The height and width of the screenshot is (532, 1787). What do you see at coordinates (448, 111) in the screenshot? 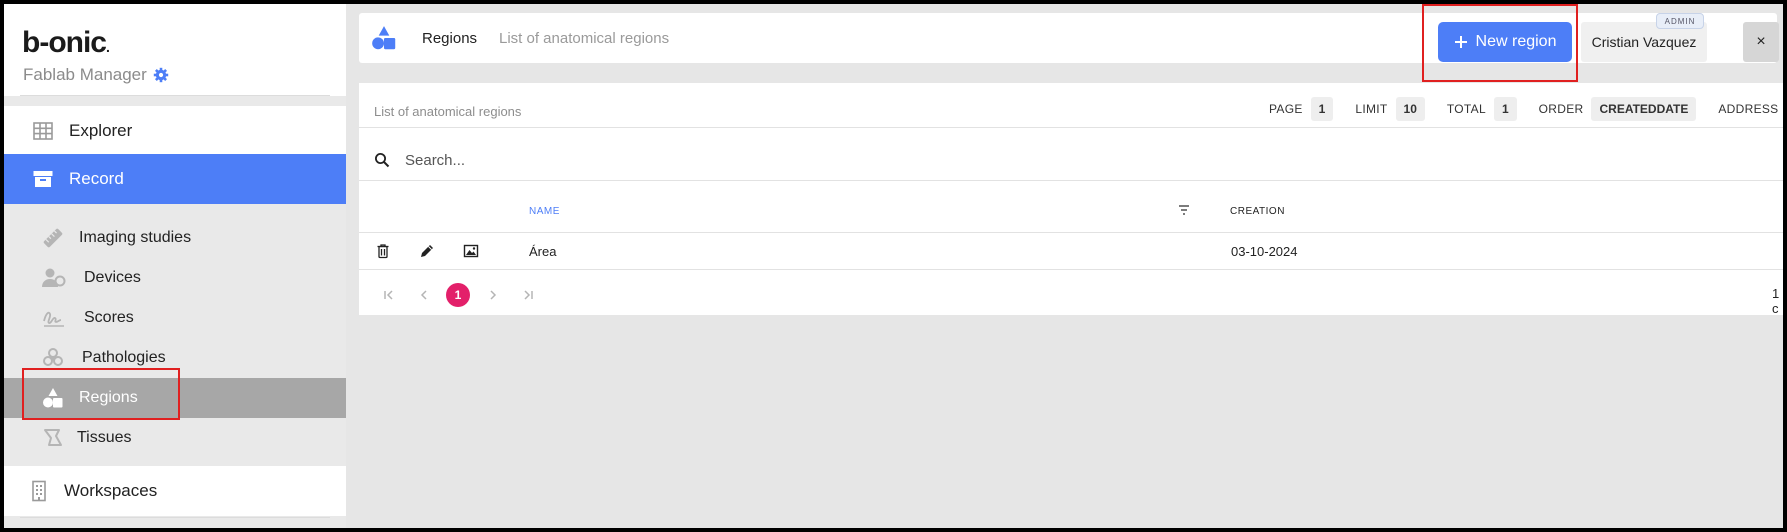
I see `list-caption: List of anatomical regions` at bounding box center [448, 111].